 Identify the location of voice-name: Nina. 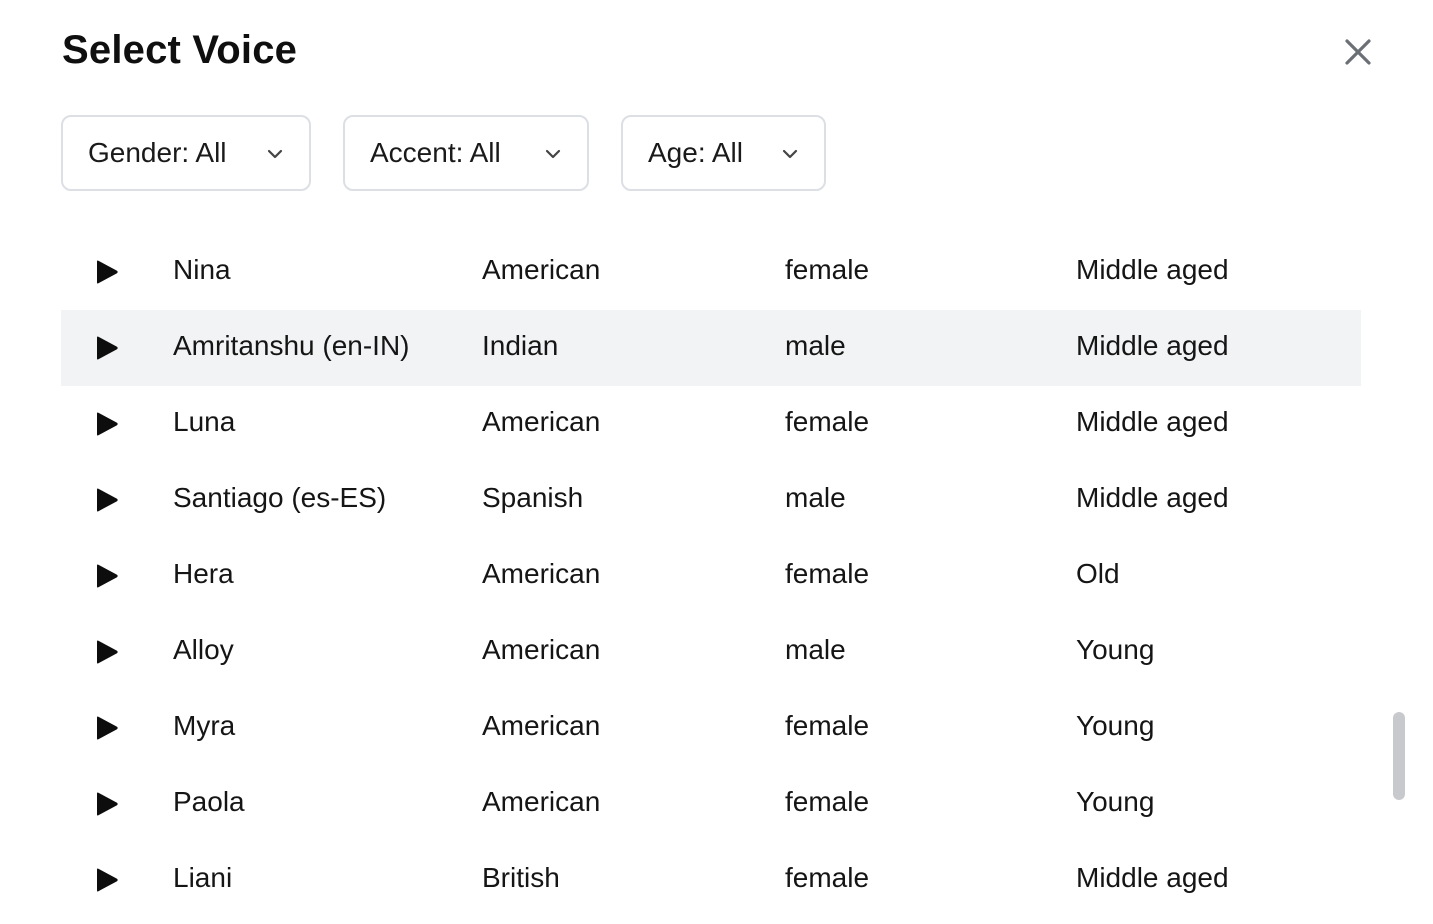
(202, 269).